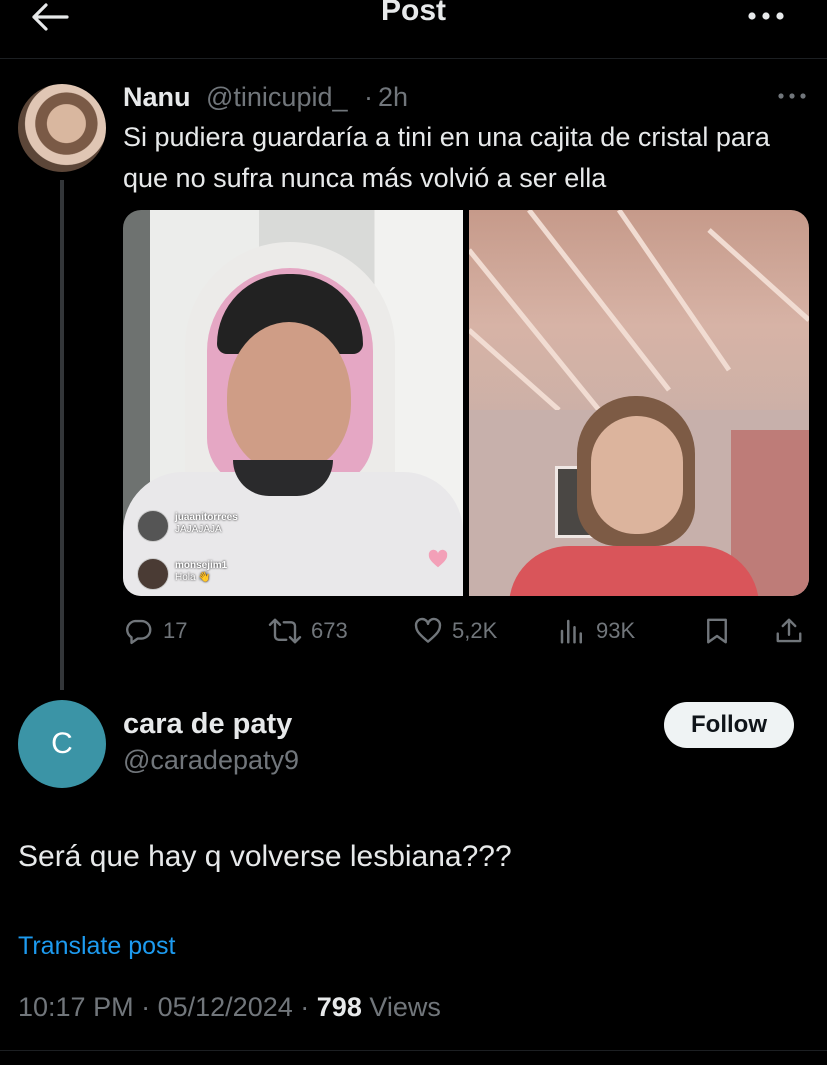  What do you see at coordinates (639, 310) in the screenshot?
I see `ceiling-beams` at bounding box center [639, 310].